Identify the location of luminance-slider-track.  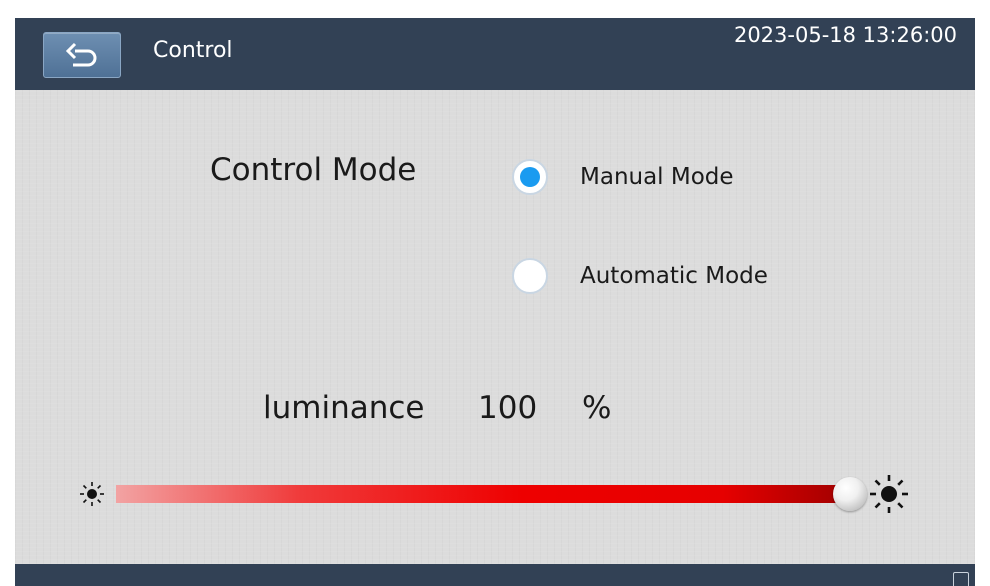
(486, 494).